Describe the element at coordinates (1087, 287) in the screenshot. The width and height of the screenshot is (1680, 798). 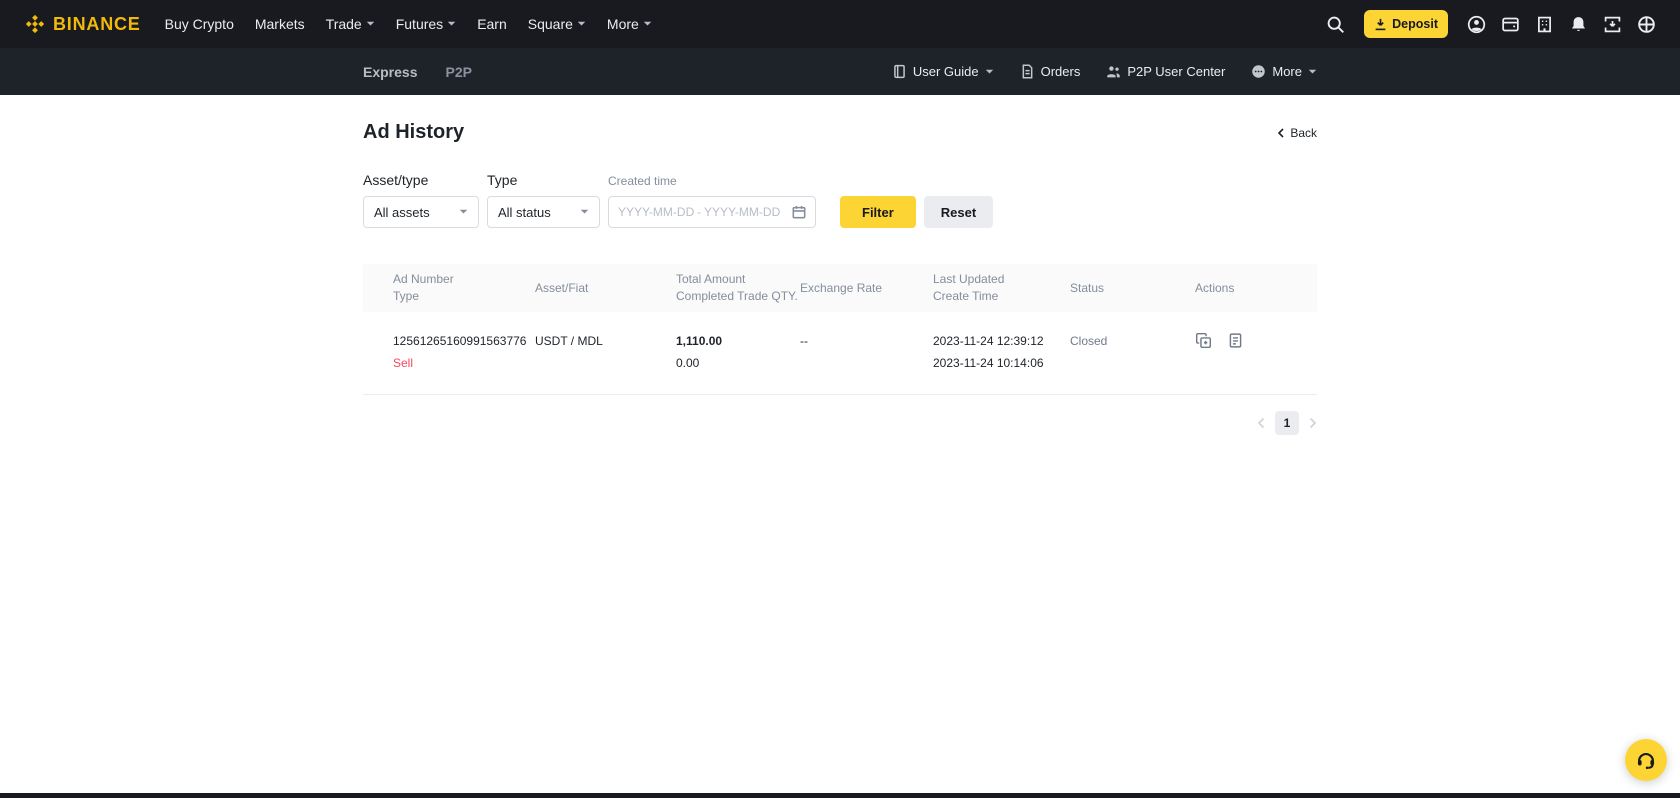
I see `col-status: Status` at that location.